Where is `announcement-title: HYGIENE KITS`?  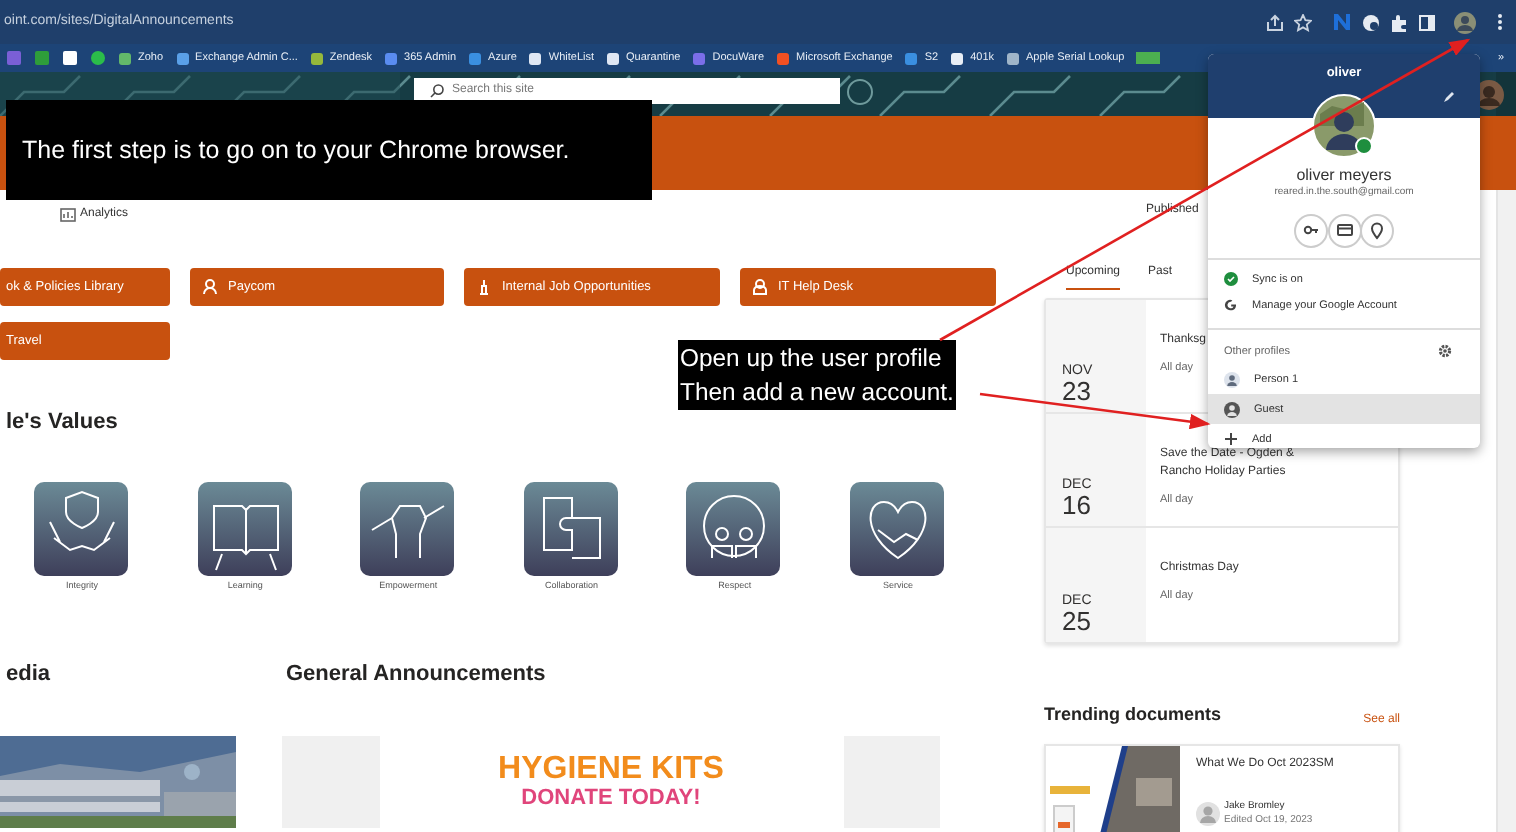
announcement-title: HYGIENE KITS is located at coordinates (611, 770).